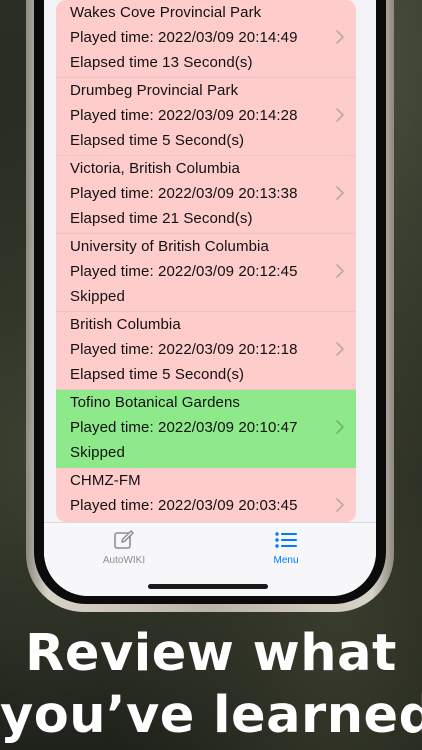  What do you see at coordinates (124, 560) in the screenshot?
I see `tab-label: AutoWIKI` at bounding box center [124, 560].